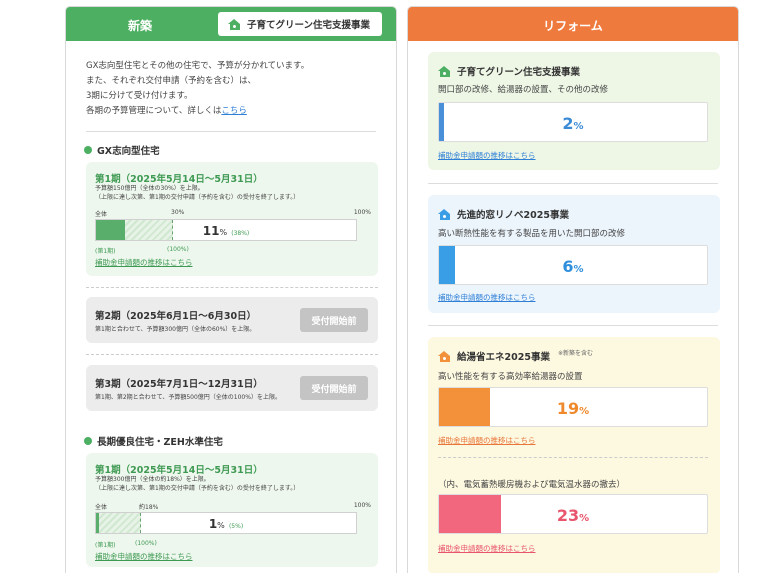 The width and height of the screenshot is (768, 573). I want to click on progress-value: 1% (5%), so click(226, 524).